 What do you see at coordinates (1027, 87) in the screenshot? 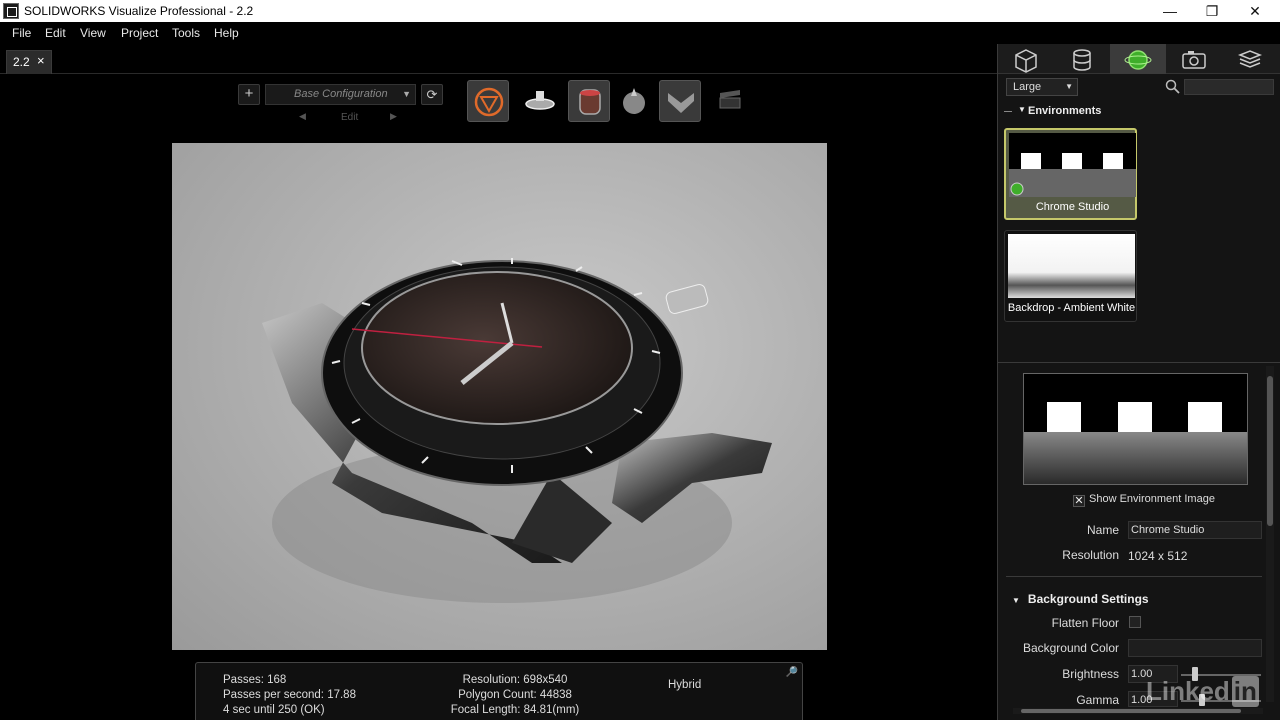
I see `thumbnail-size-value: Large` at bounding box center [1027, 87].